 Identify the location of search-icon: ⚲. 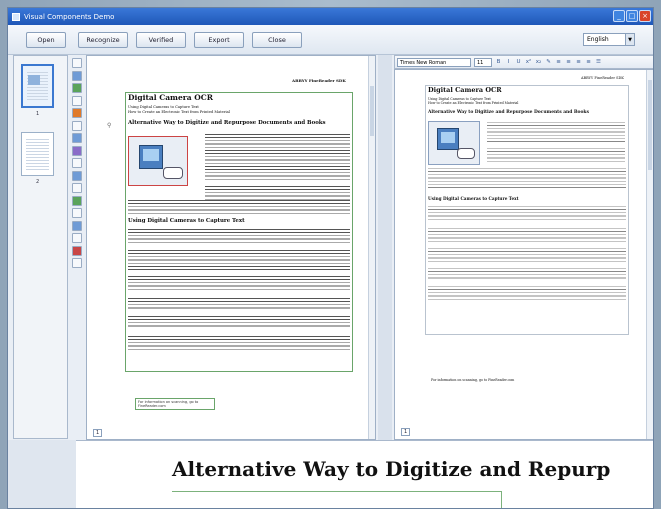
(109, 125).